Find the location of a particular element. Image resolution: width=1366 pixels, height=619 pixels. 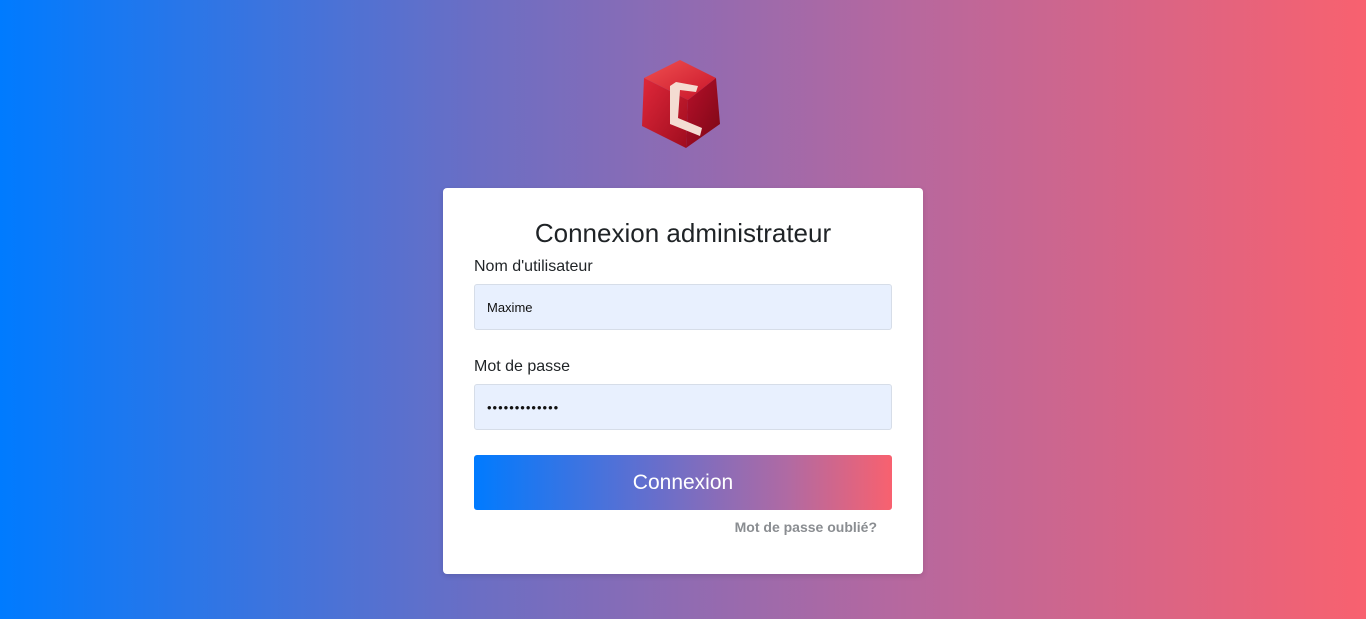

username-field is located at coordinates (683, 307).